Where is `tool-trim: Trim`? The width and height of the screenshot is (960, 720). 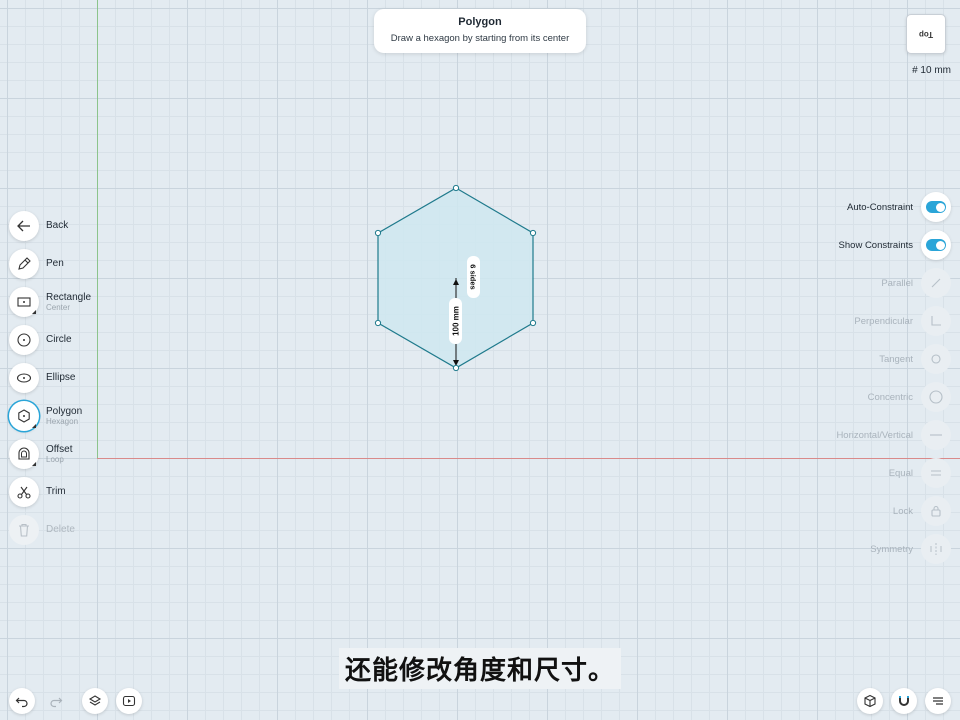 tool-trim: Trim is located at coordinates (37, 492).